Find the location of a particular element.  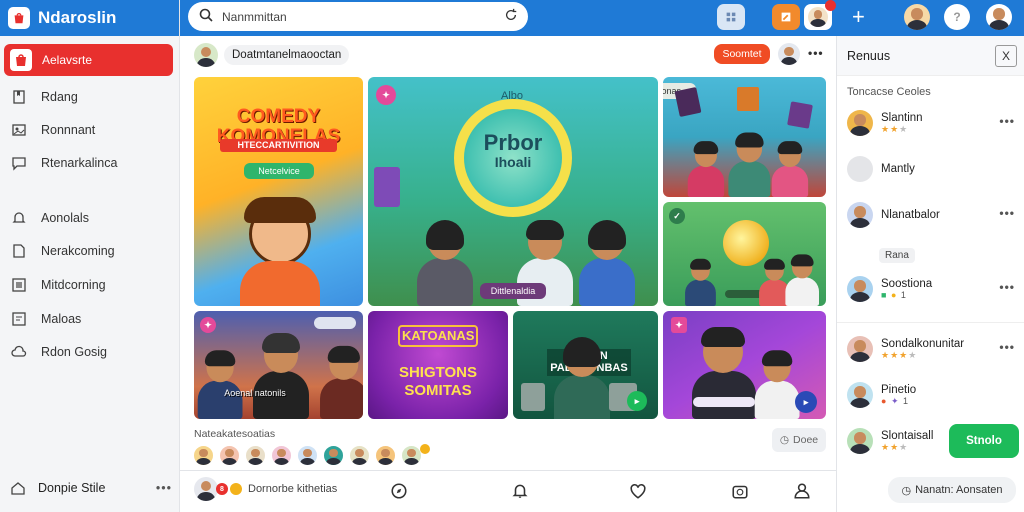

bottom-right-button: ◷ Nanatn: Aonsaten is located at coordinates (952, 490).